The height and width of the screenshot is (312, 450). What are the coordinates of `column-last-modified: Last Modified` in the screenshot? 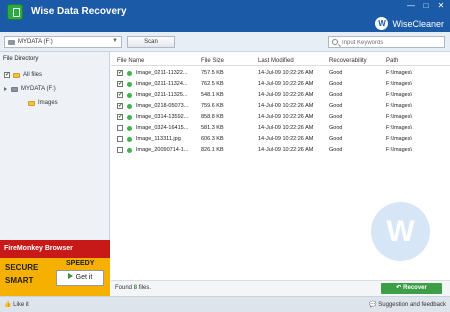 It's located at (276, 61).